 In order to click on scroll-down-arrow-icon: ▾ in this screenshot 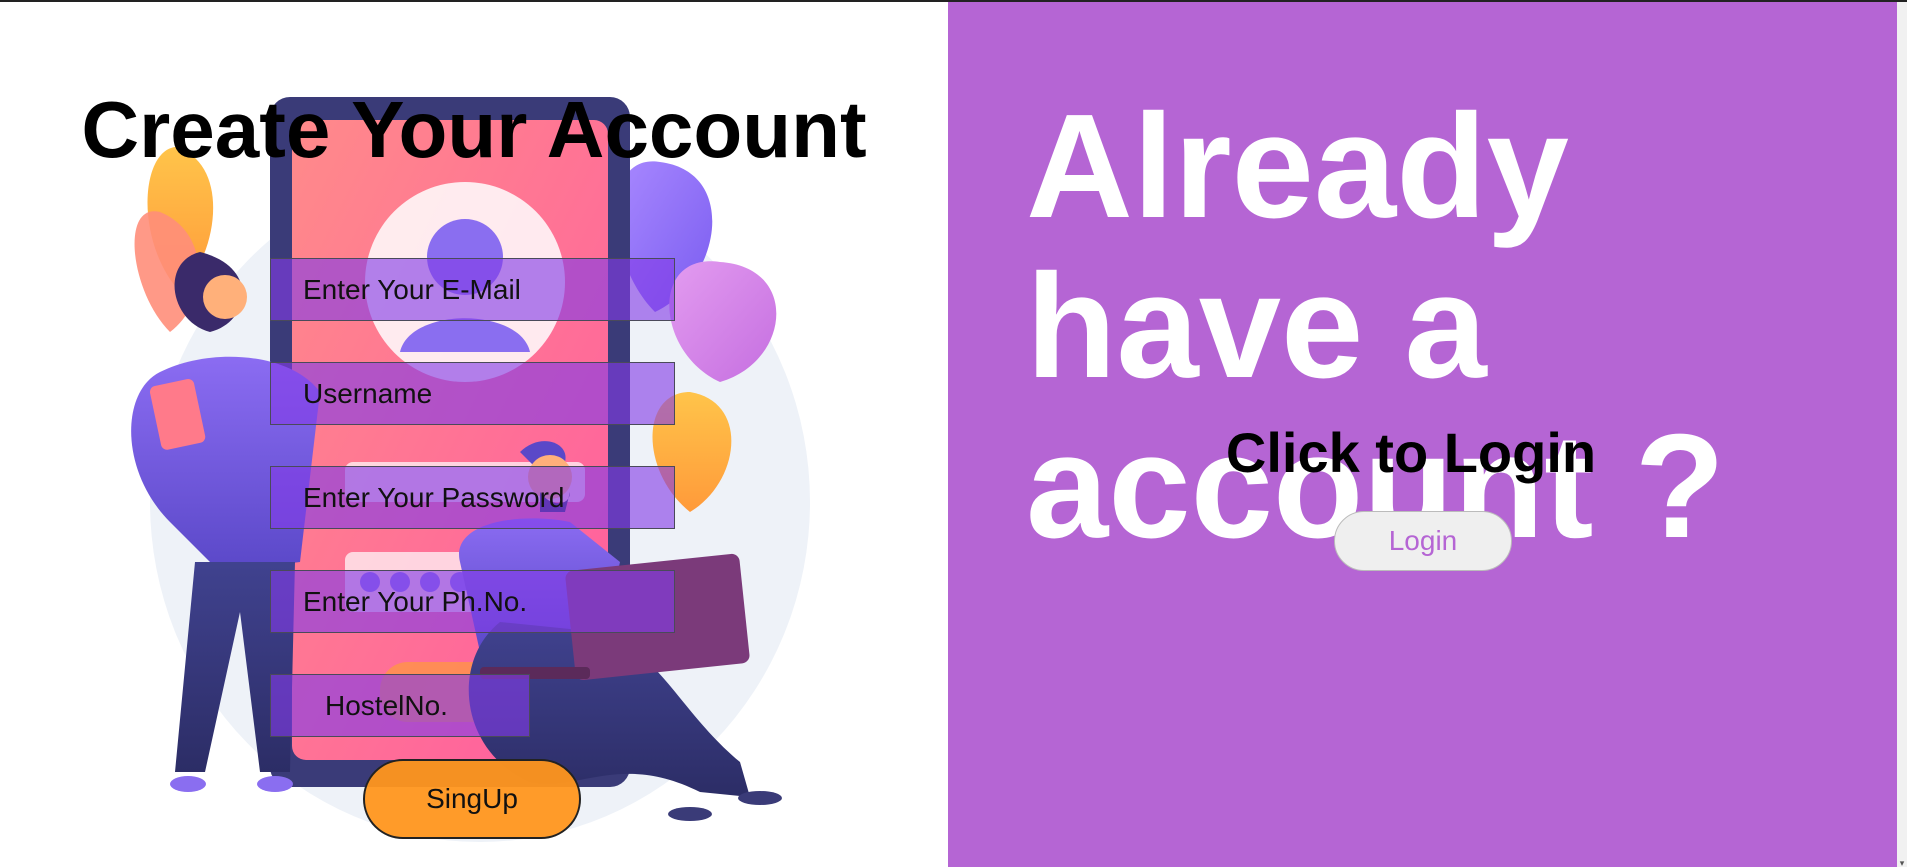, I will do `click(1902, 863)`.